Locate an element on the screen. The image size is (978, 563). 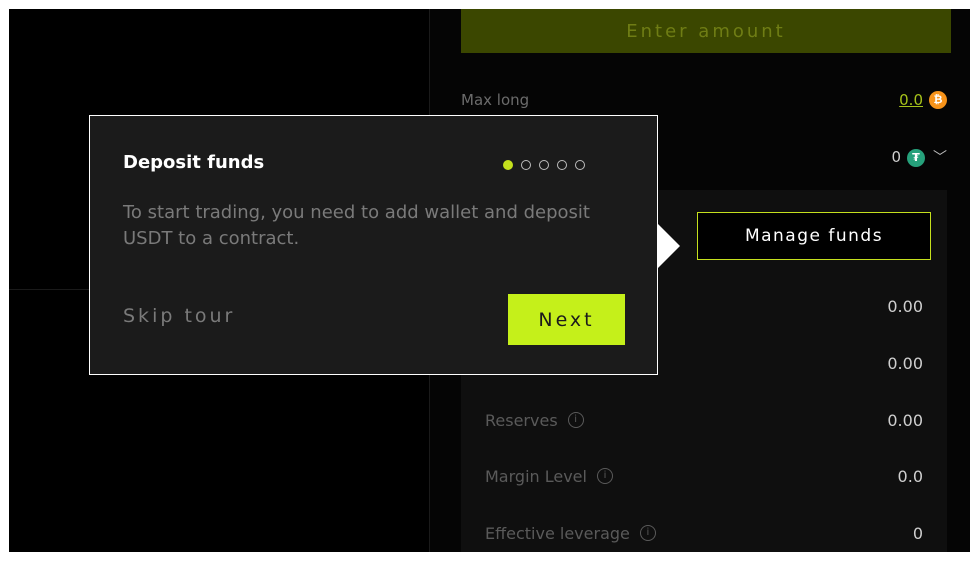
chevron-down-icon: ﹀ is located at coordinates (940, 158).